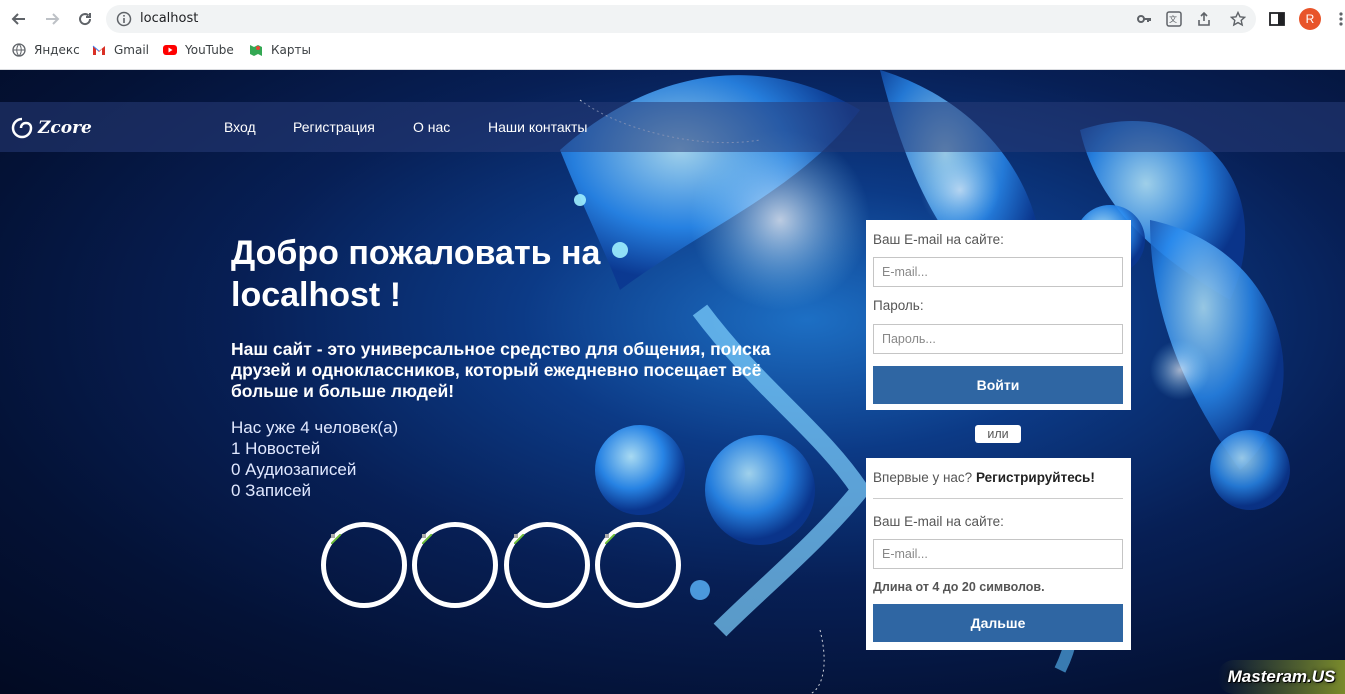 The width and height of the screenshot is (1345, 694). What do you see at coordinates (998, 385) in the screenshot?
I see `login-button: Войти` at bounding box center [998, 385].